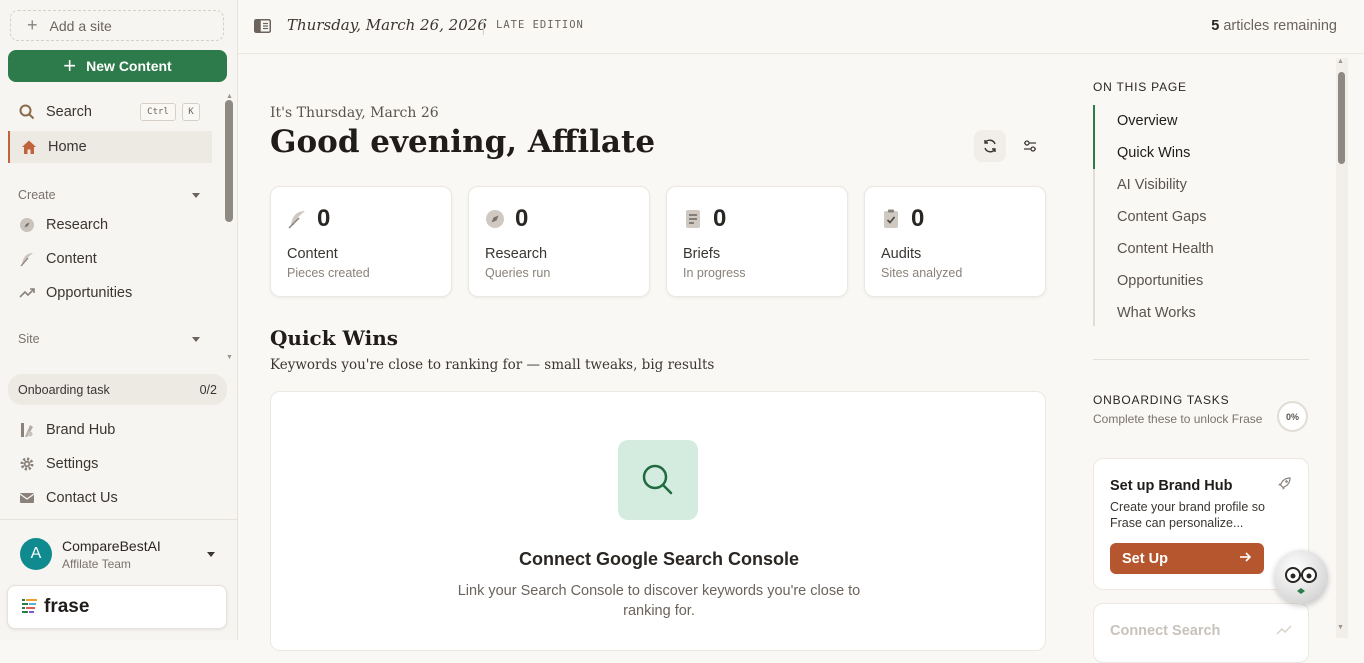 The height and width of the screenshot is (663, 1364). What do you see at coordinates (1341, 118) in the screenshot?
I see `main-scrollbar` at bounding box center [1341, 118].